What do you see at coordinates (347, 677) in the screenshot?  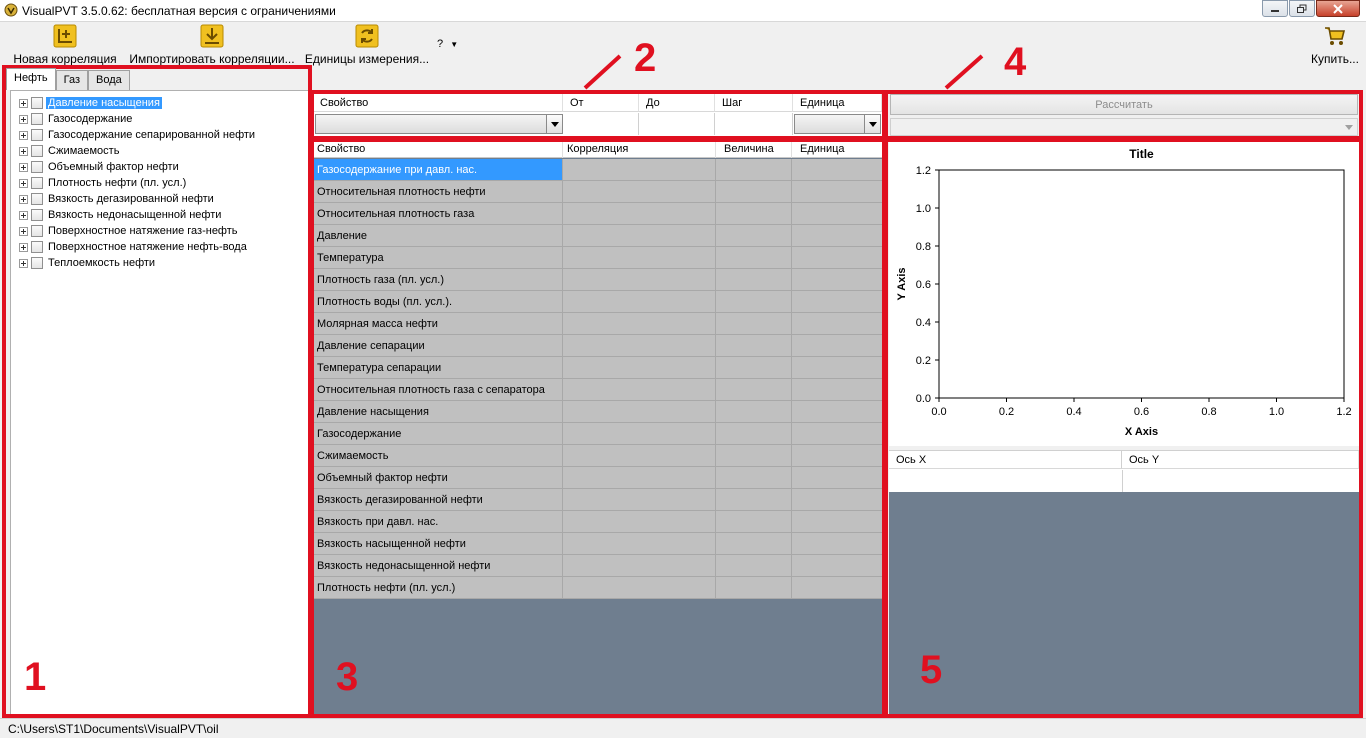 I see `annotation-label-3: 3` at bounding box center [347, 677].